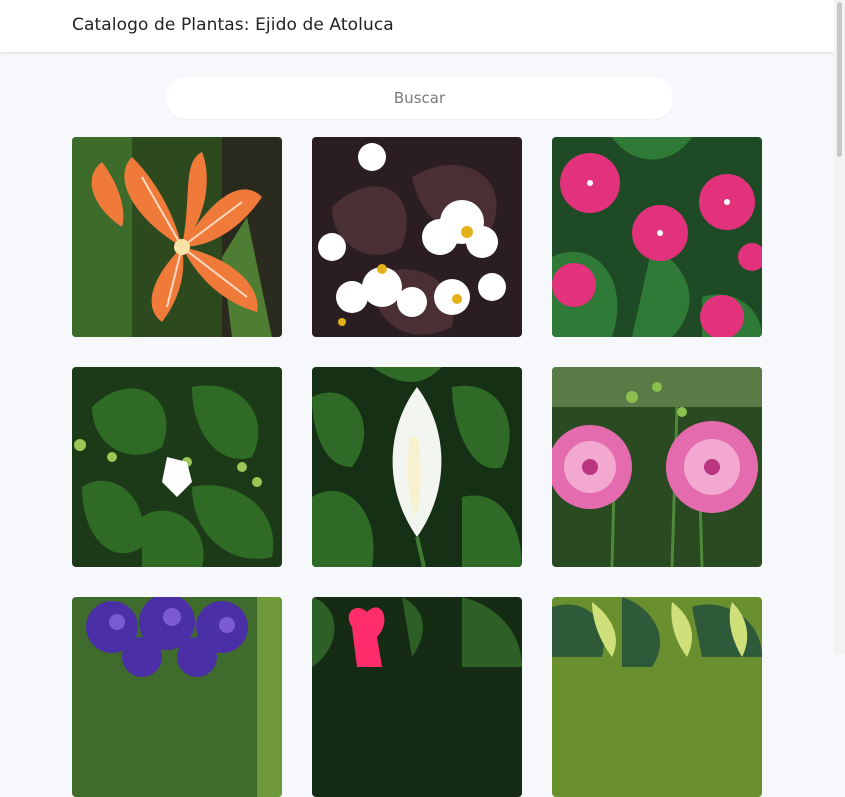  I want to click on peace-lily-photo, so click(417, 467).